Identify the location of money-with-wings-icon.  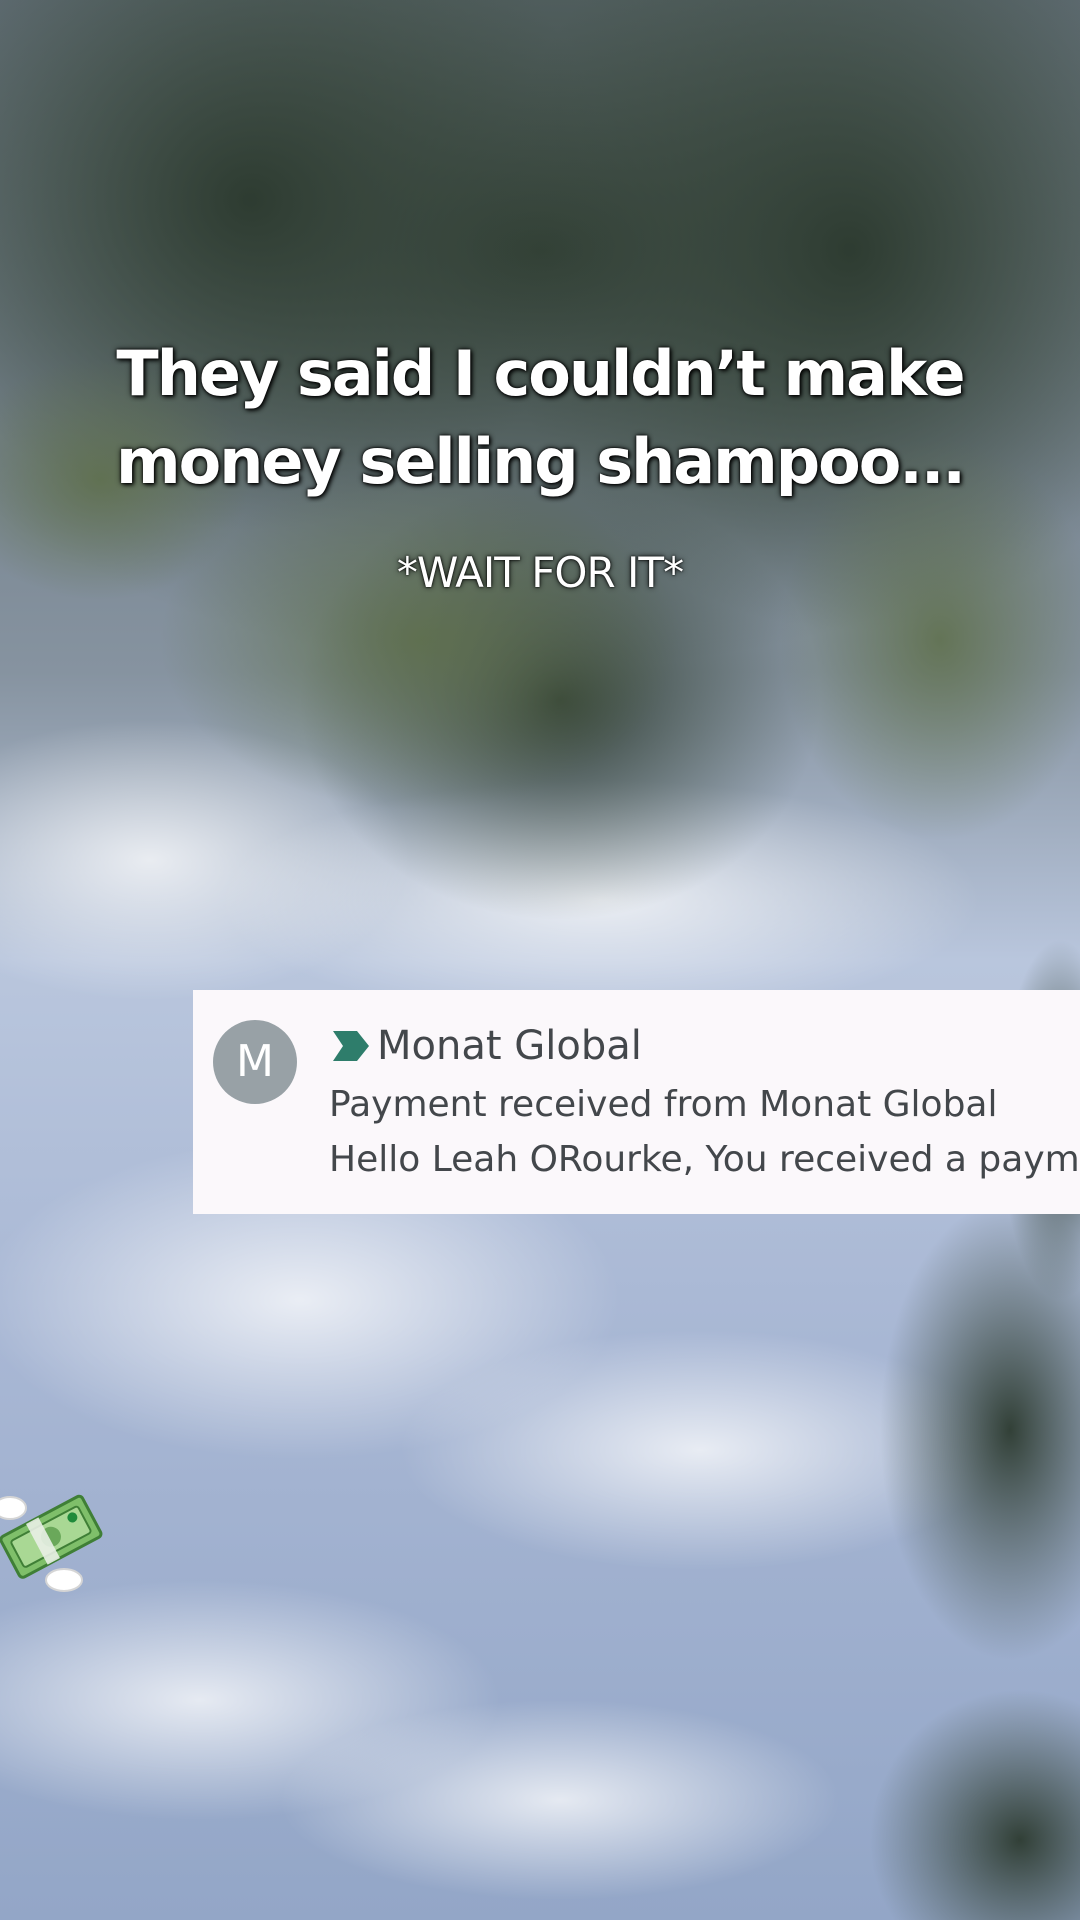
(51, 1543).